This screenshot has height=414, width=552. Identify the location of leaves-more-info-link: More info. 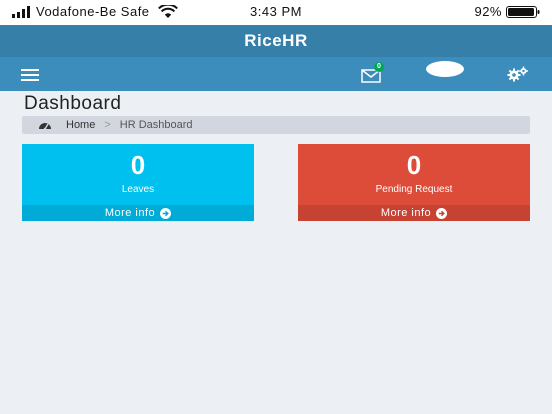
(138, 213).